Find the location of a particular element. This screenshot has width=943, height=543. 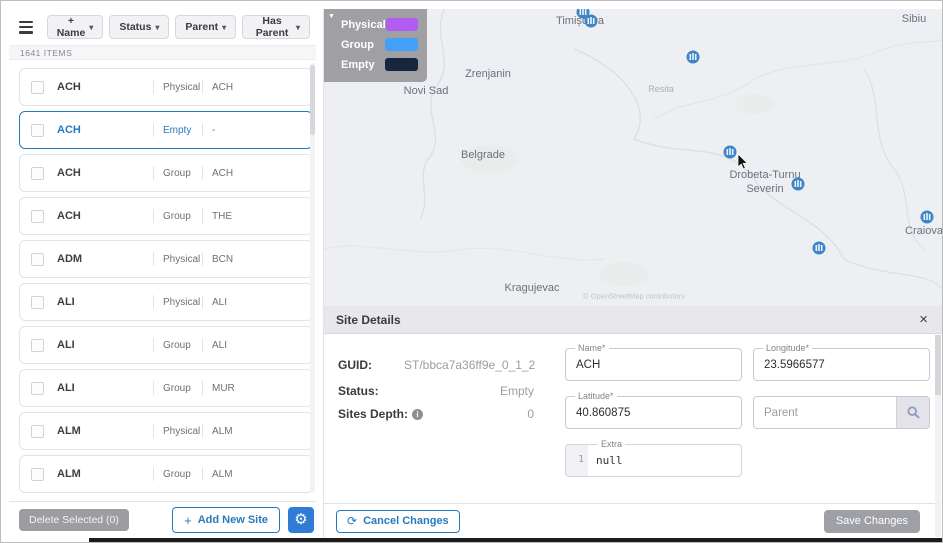

filter-hasparent-label: Has Parent is located at coordinates (272, 27).